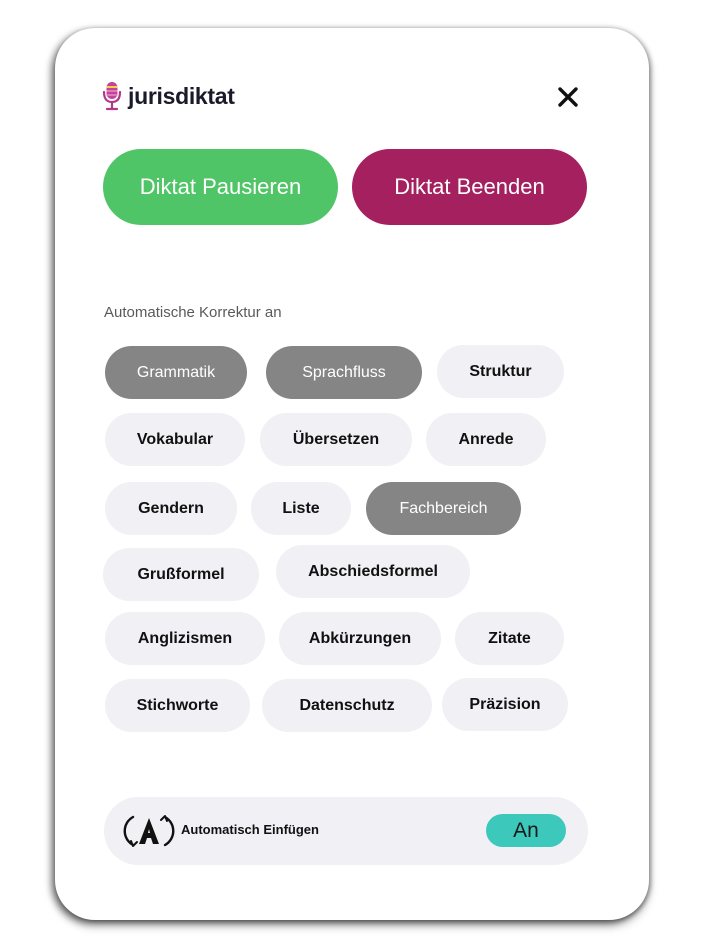 Image resolution: width=709 pixels, height=945 pixels. What do you see at coordinates (250, 829) in the screenshot?
I see `auto-insert-label: Automatisch Einfügen` at bounding box center [250, 829].